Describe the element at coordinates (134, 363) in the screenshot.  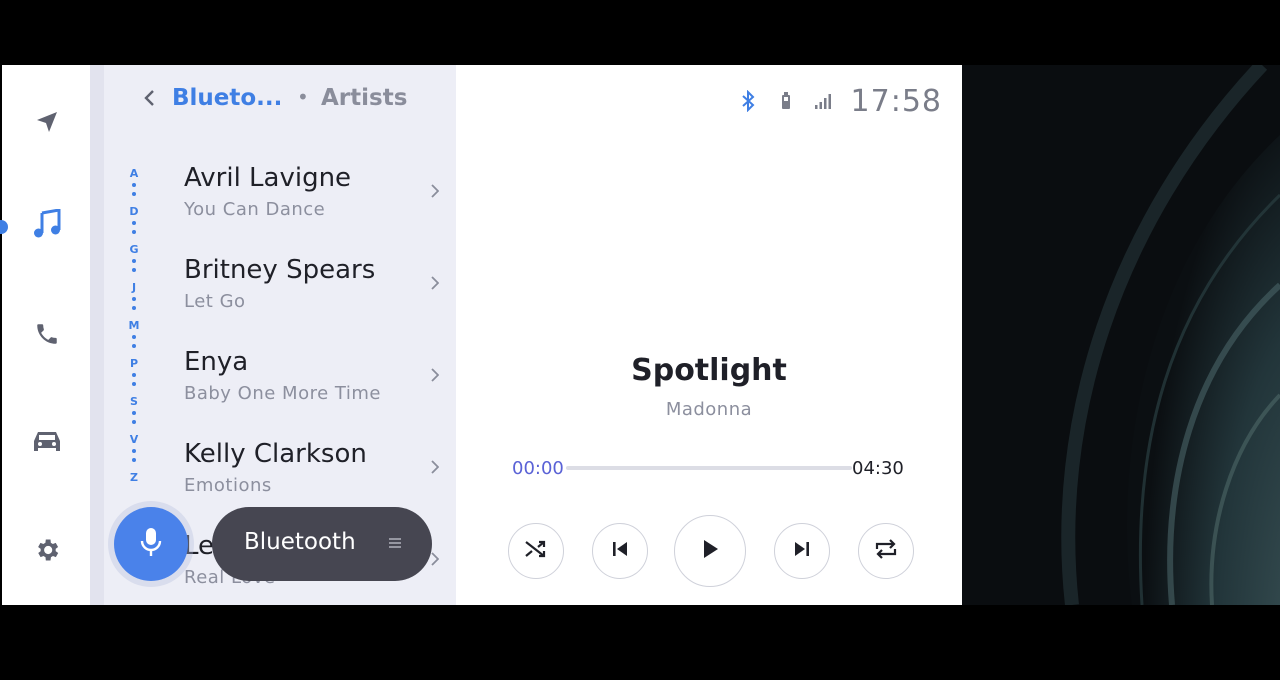
I see `index-letter: P` at that location.